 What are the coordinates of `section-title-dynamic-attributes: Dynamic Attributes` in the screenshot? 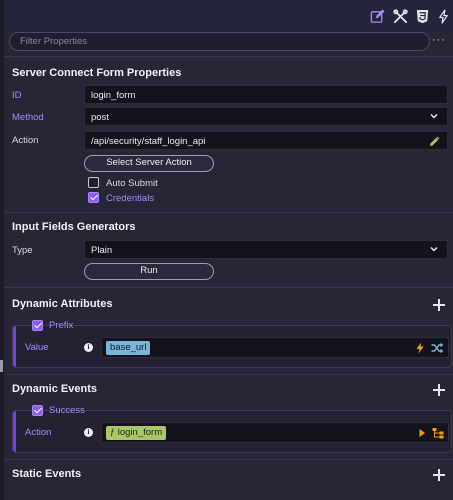 It's located at (62, 304).